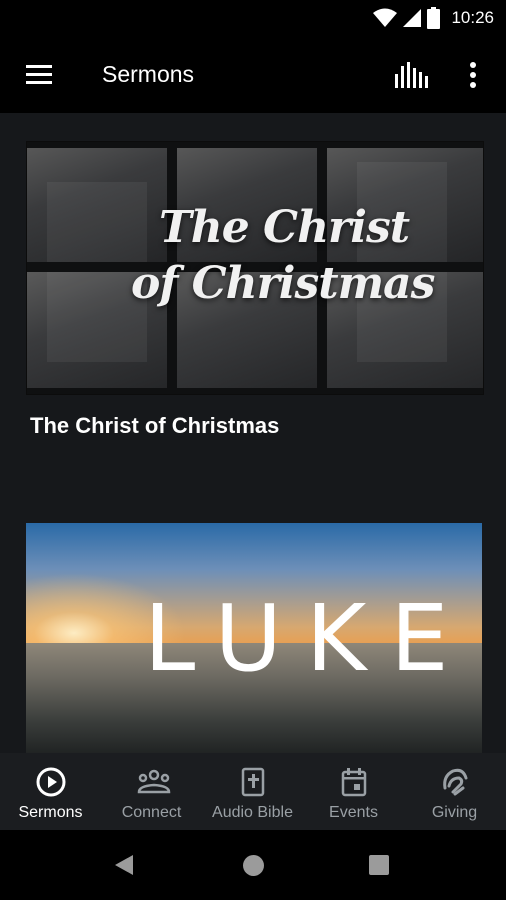 The width and height of the screenshot is (506, 900). I want to click on app-bar: Sermons, so click(253, 74).